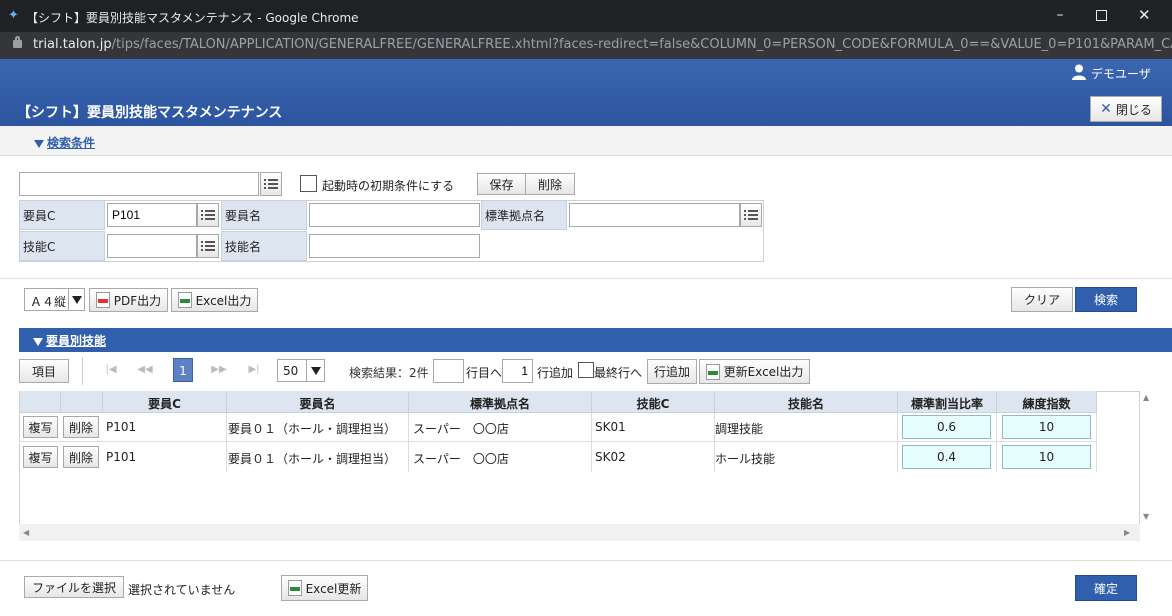 The image size is (1172, 616). I want to click on minimize-icon: –, so click(1060, 16).